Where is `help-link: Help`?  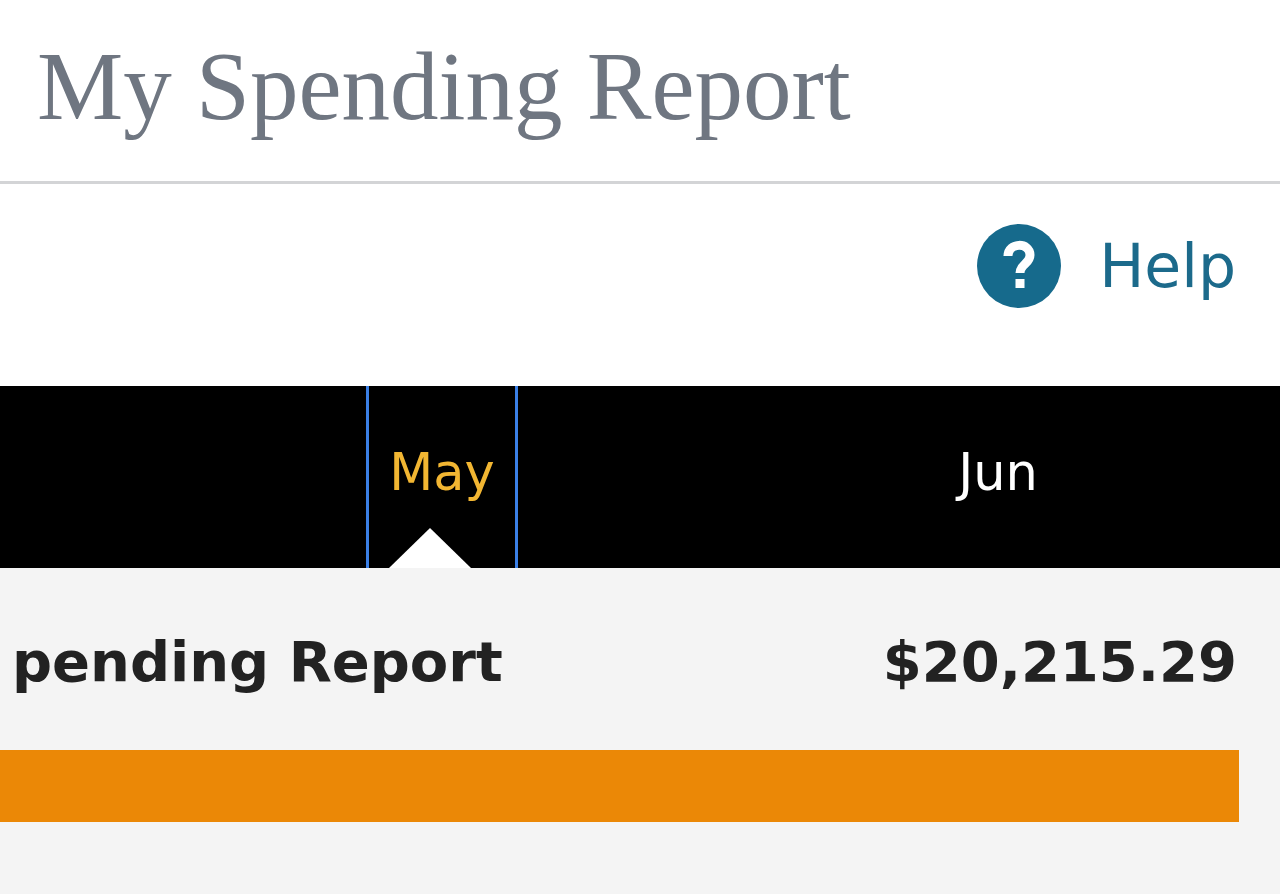 help-link: Help is located at coordinates (1106, 266).